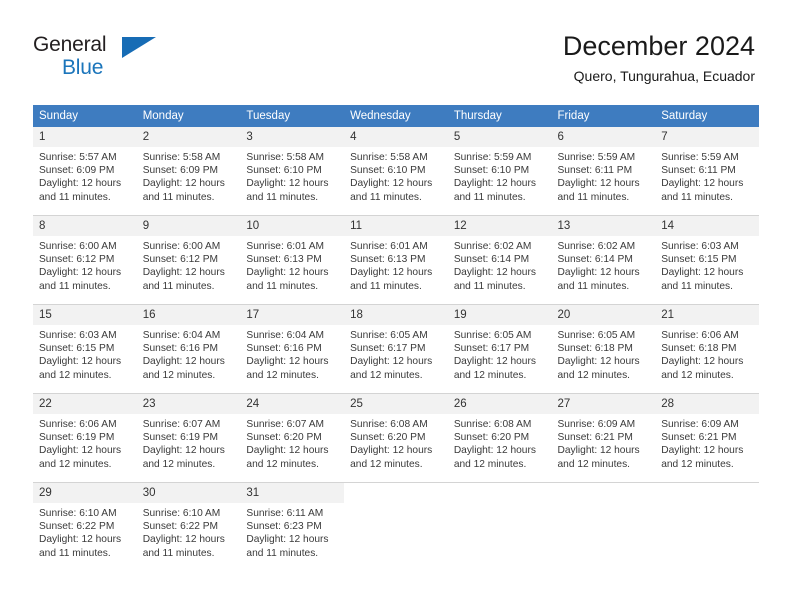 This screenshot has height=612, width=792. Describe the element at coordinates (78, 157) in the screenshot. I see `sunrise-text: Sunrise: 5:57 AM` at that location.